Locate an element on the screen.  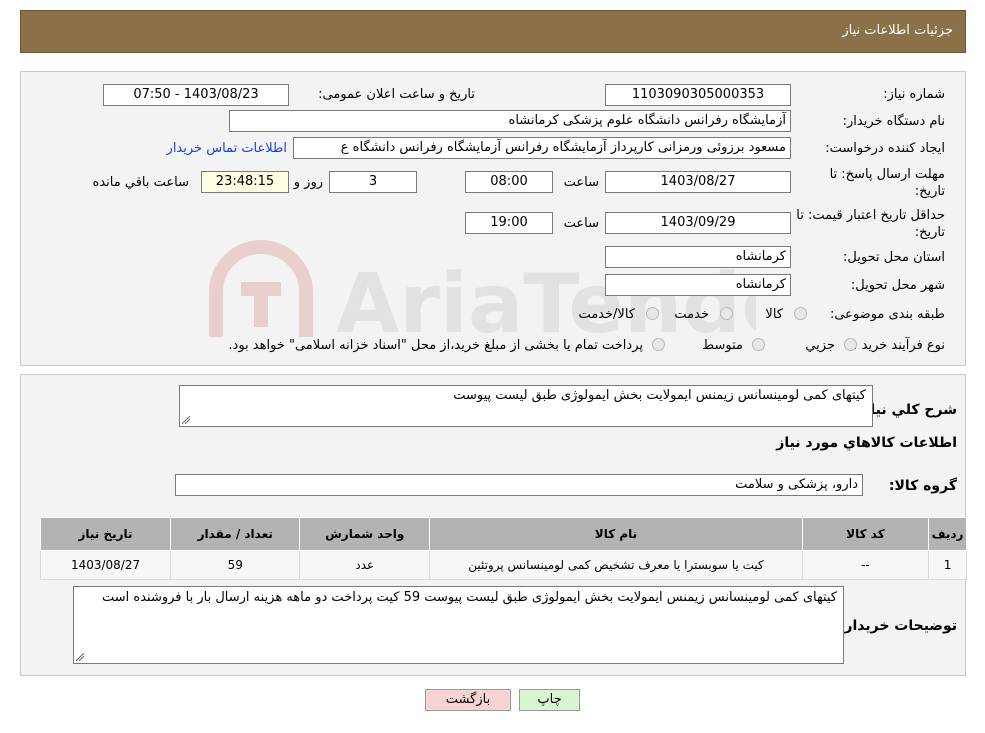
cell-quantity: 59 is located at coordinates (235, 565).